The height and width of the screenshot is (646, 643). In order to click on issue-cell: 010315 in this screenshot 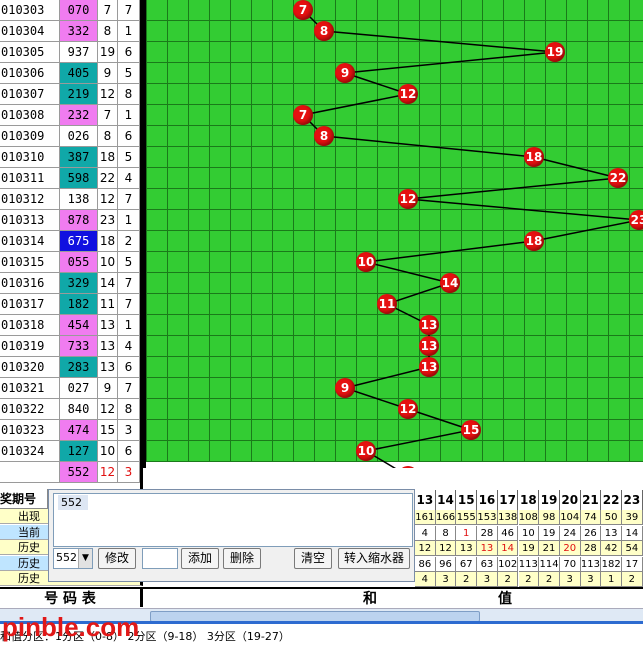, I will do `click(30, 262)`.